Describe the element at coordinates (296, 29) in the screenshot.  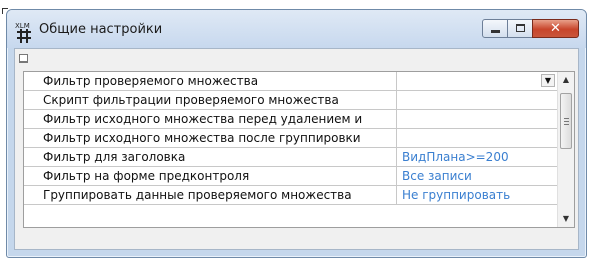
I see `title-bar: XLM Общие настройки ✕` at that location.